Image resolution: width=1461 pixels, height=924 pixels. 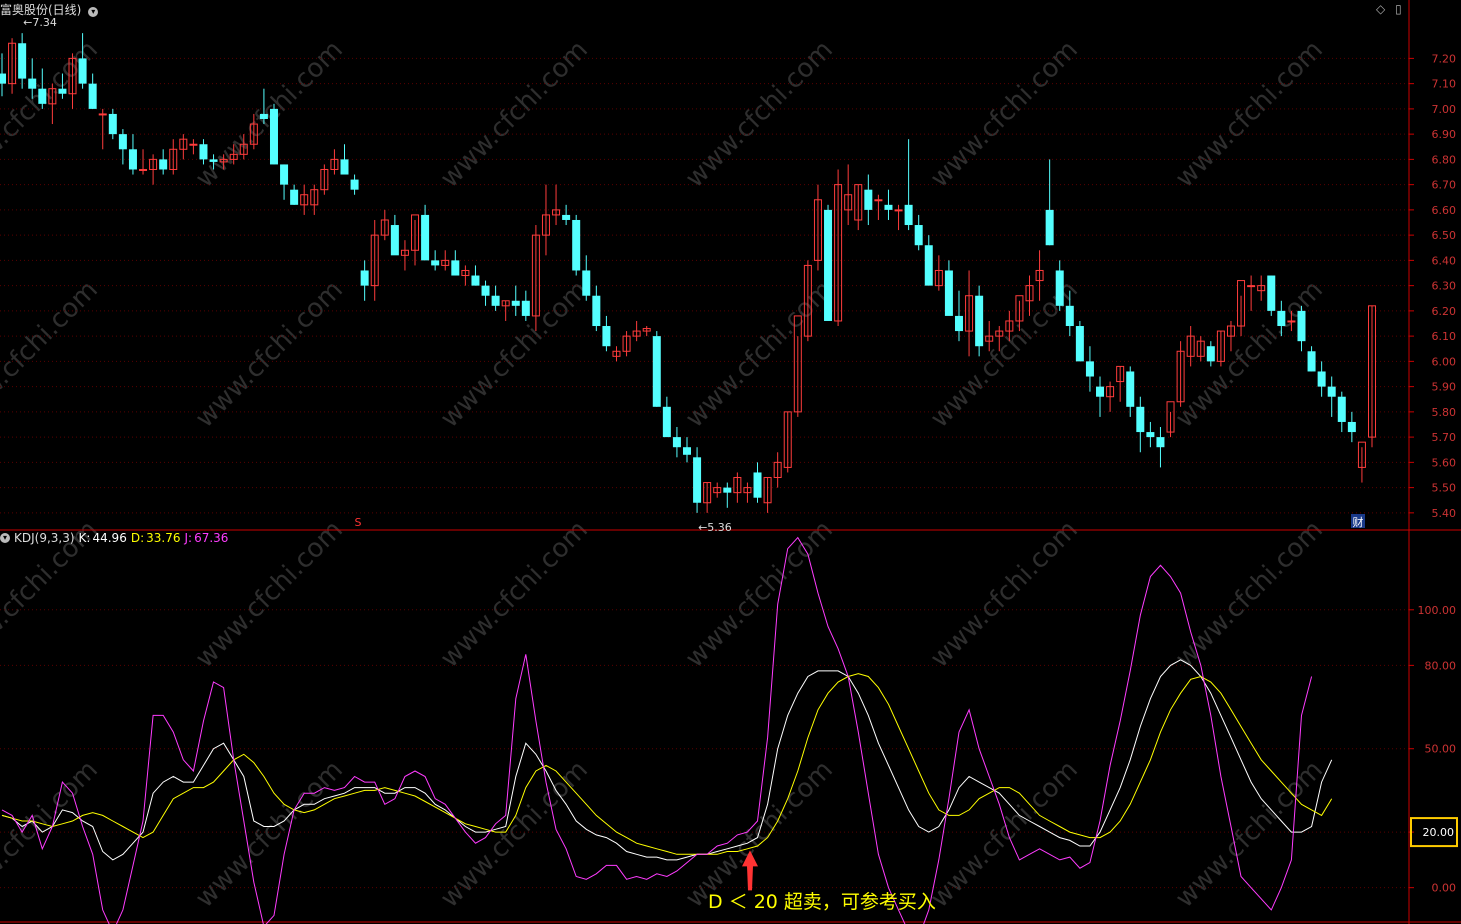 I want to click on k-value: 44.96, so click(x=109, y=538).